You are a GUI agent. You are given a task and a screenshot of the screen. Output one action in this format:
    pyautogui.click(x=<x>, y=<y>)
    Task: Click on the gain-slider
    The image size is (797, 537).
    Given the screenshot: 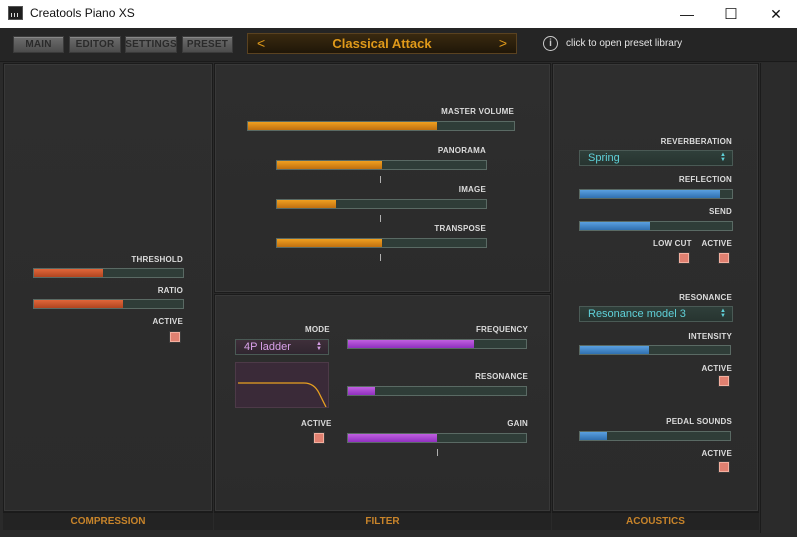 What is the action you would take?
    pyautogui.click(x=437, y=438)
    